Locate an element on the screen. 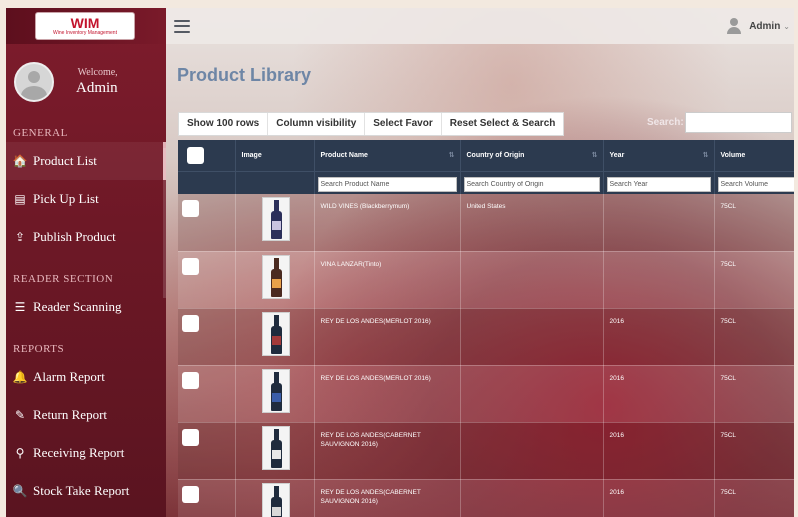  user-menu: Admin ⌄ is located at coordinates (758, 26).